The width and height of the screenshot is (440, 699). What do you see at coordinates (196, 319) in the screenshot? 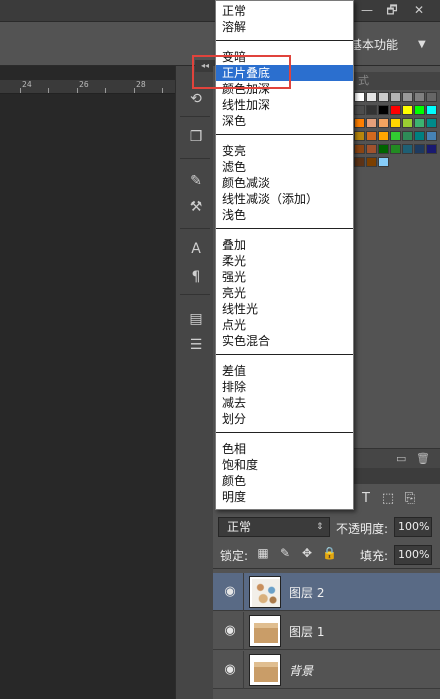
I see `notes-icon: ▤` at bounding box center [196, 319].